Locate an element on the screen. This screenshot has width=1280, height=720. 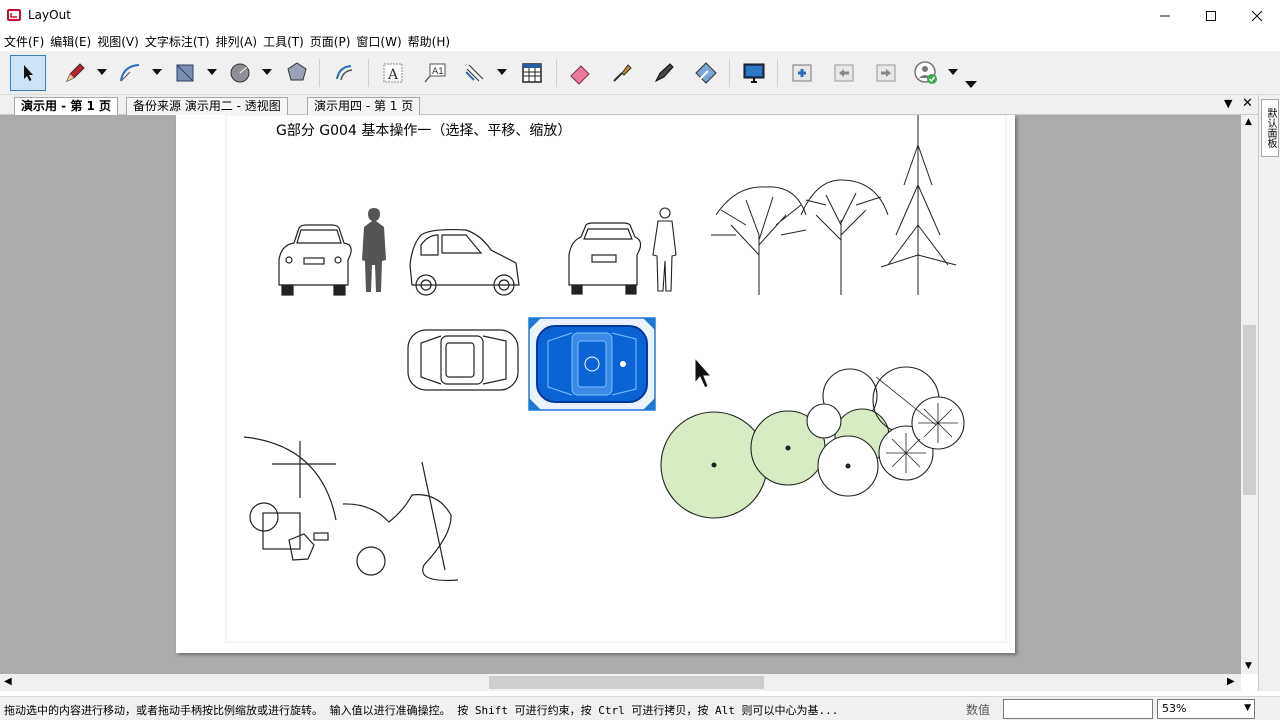
rectangle-tool-button is located at coordinates (185, 73).